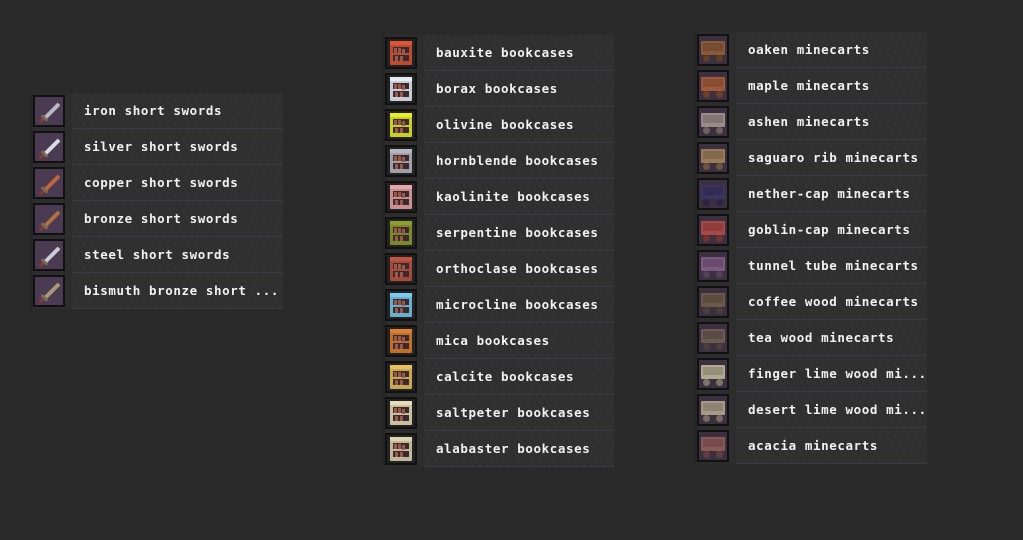 This screenshot has height=540, width=1023. What do you see at coordinates (831, 122) in the screenshot?
I see `item-label-cell: ashen minecarts` at bounding box center [831, 122].